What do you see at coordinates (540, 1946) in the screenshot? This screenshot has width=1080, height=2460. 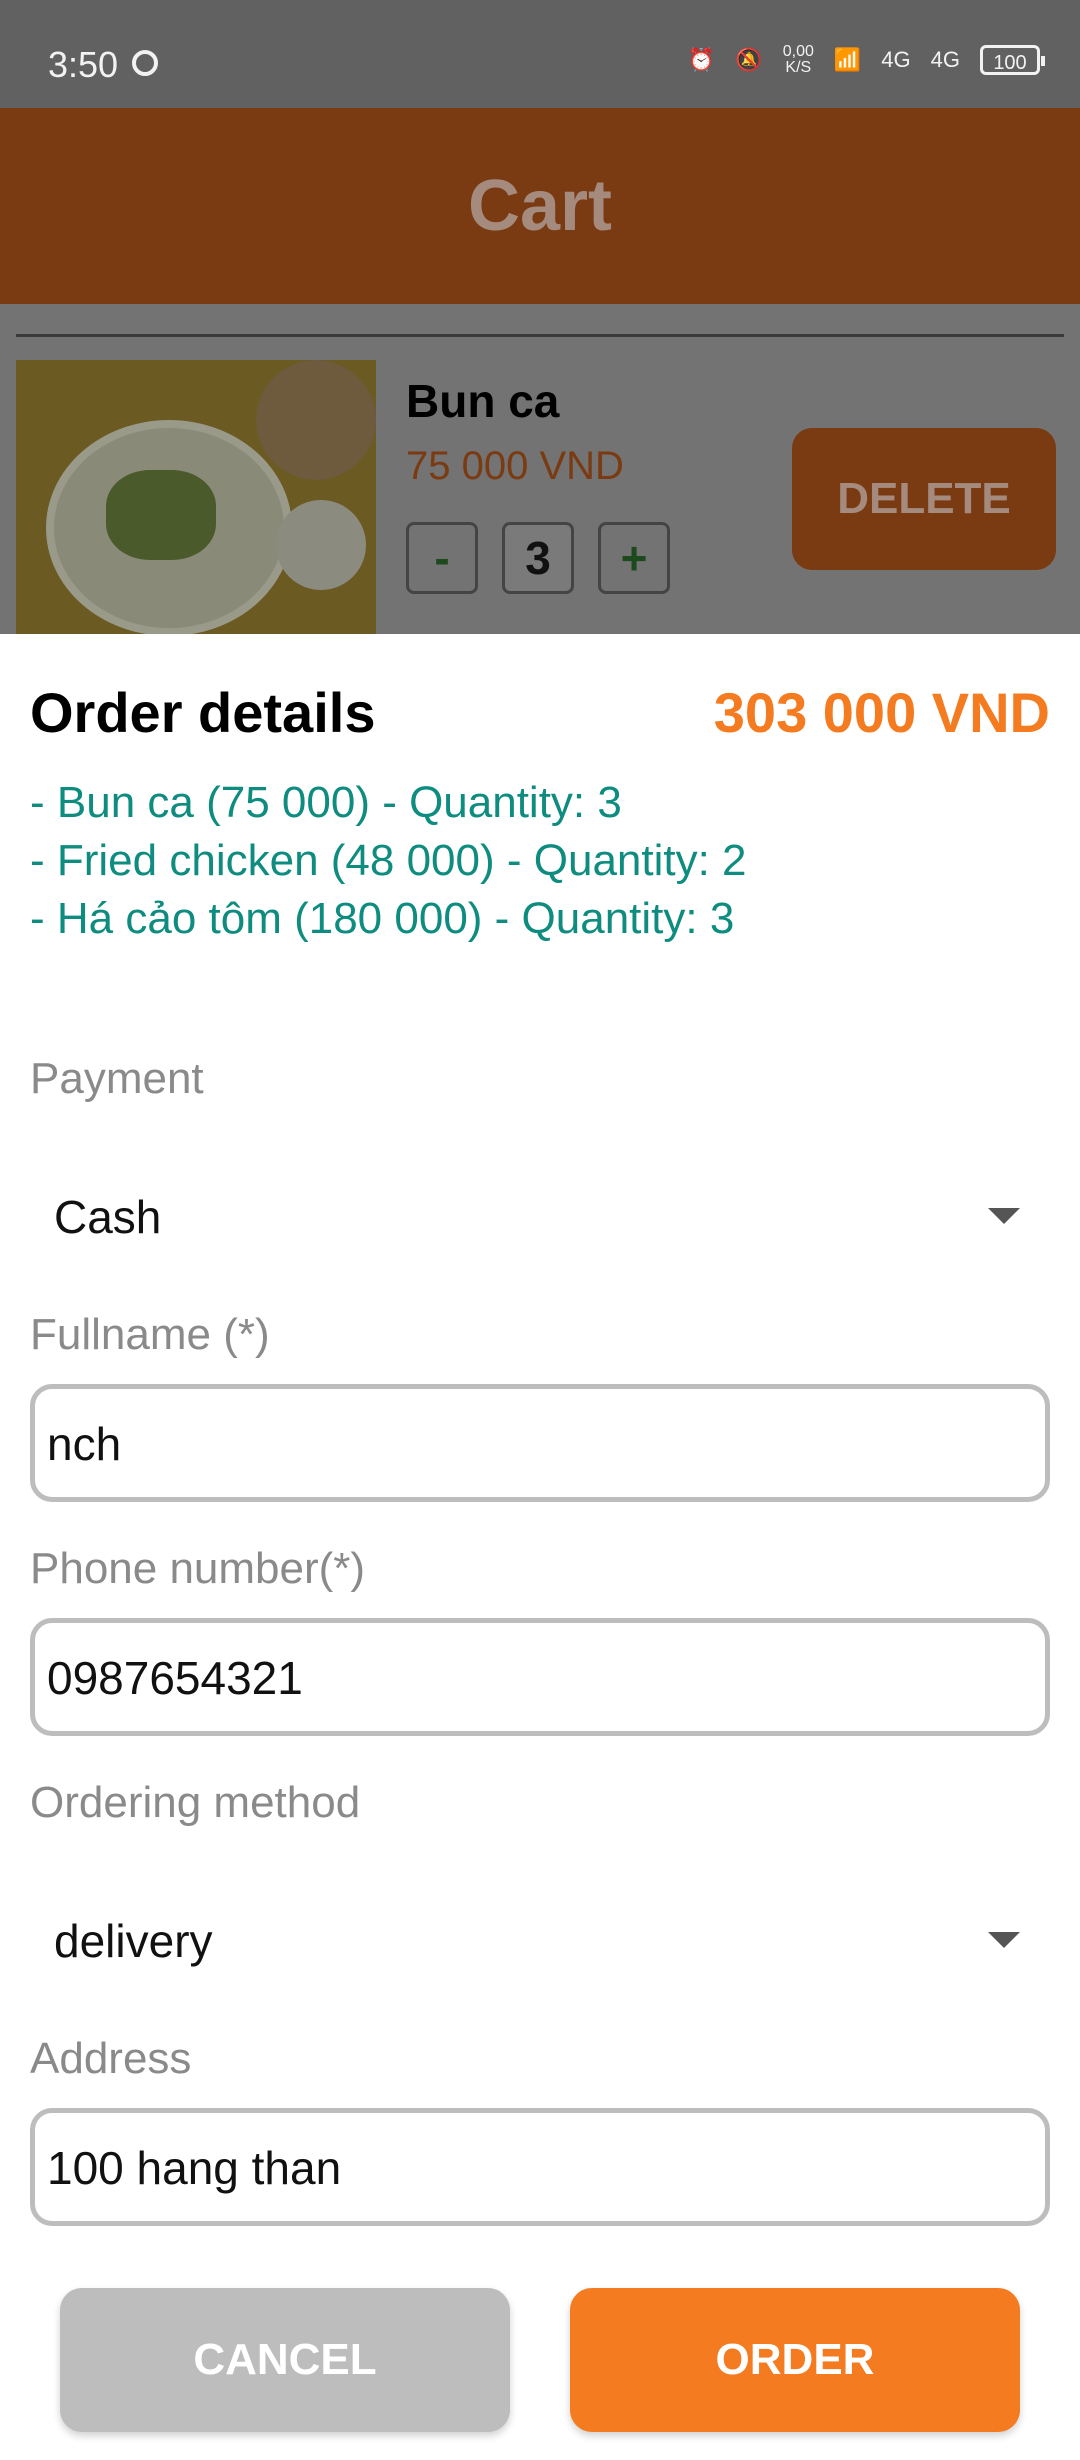 I see `ordering-method-dropdown: delivery` at bounding box center [540, 1946].